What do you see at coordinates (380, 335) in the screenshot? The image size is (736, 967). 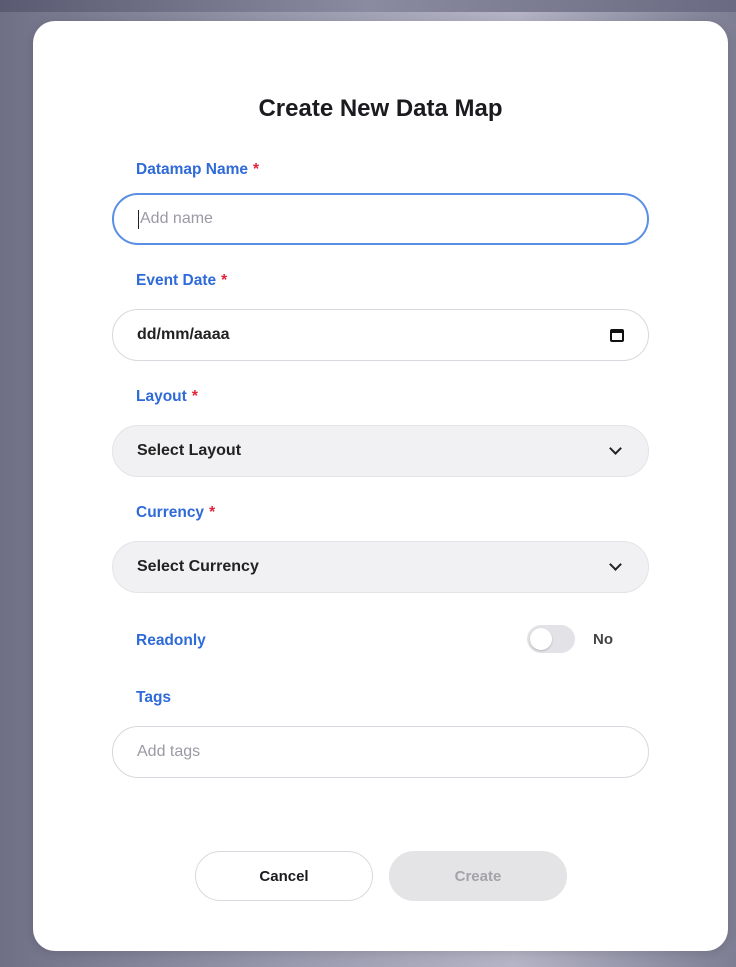 I see `event-date-input: dd/mm/aaaa` at bounding box center [380, 335].